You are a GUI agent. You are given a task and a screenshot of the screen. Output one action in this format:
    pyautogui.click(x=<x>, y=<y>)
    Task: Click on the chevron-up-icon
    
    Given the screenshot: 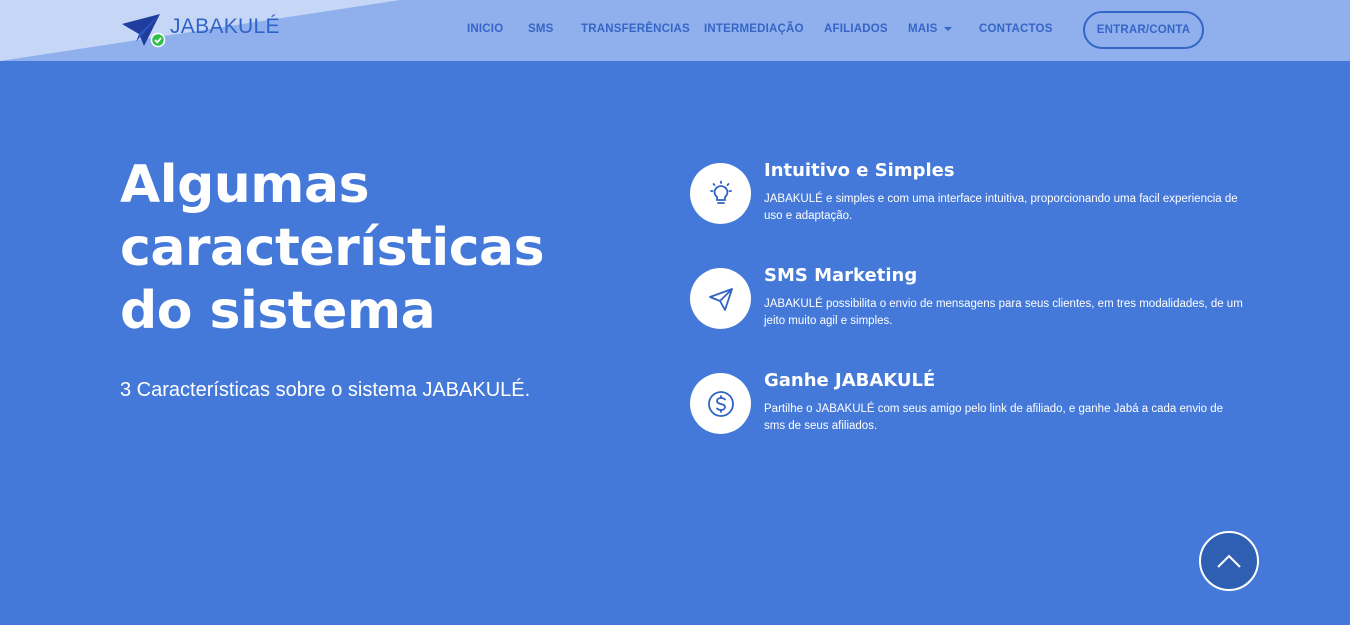 What is the action you would take?
    pyautogui.click(x=1229, y=561)
    